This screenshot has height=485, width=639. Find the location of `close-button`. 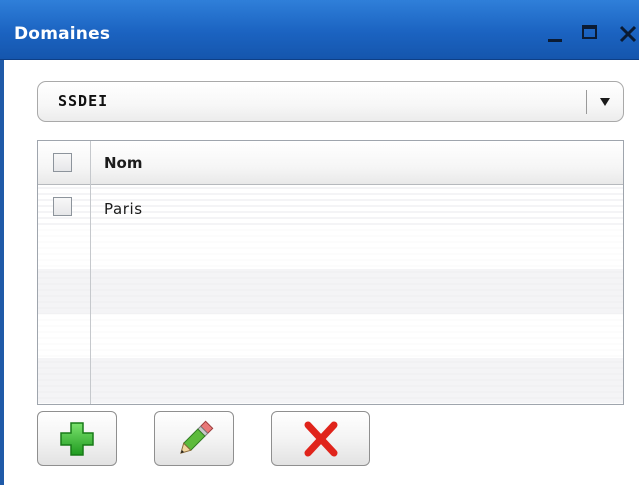

close-button is located at coordinates (626, 34).